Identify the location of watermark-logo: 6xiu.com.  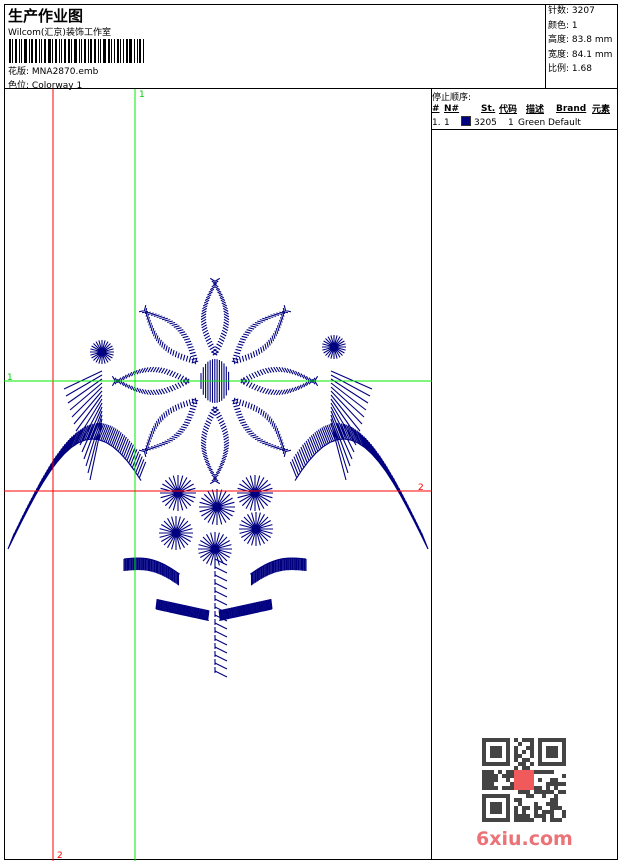
(524, 839).